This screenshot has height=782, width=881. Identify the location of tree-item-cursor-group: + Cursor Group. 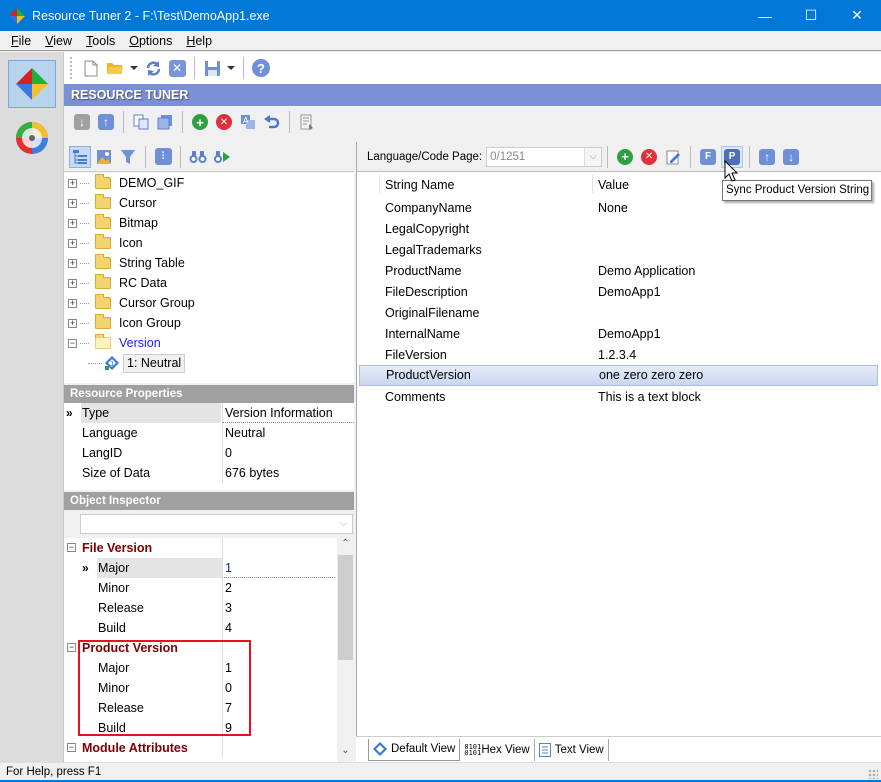
(131, 303).